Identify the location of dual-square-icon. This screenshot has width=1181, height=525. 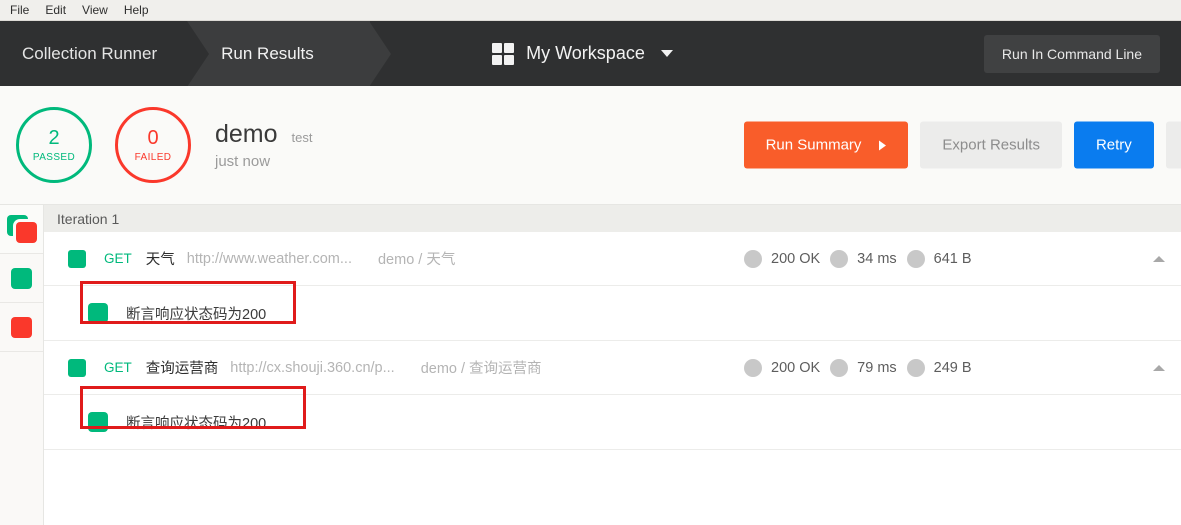
(21, 229).